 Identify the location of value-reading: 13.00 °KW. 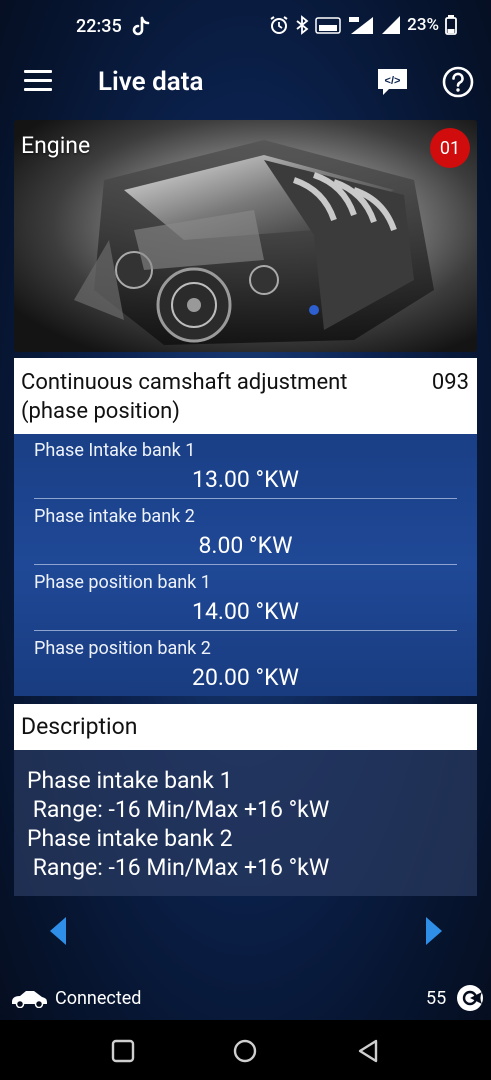
(245, 479).